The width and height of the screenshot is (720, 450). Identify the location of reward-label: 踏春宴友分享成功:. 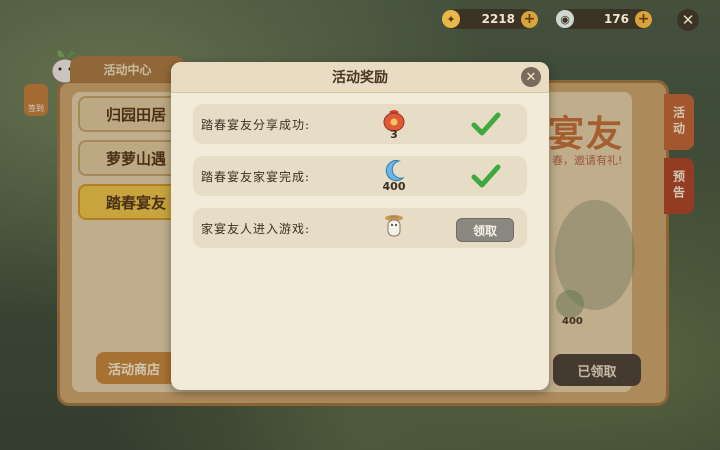
(256, 124).